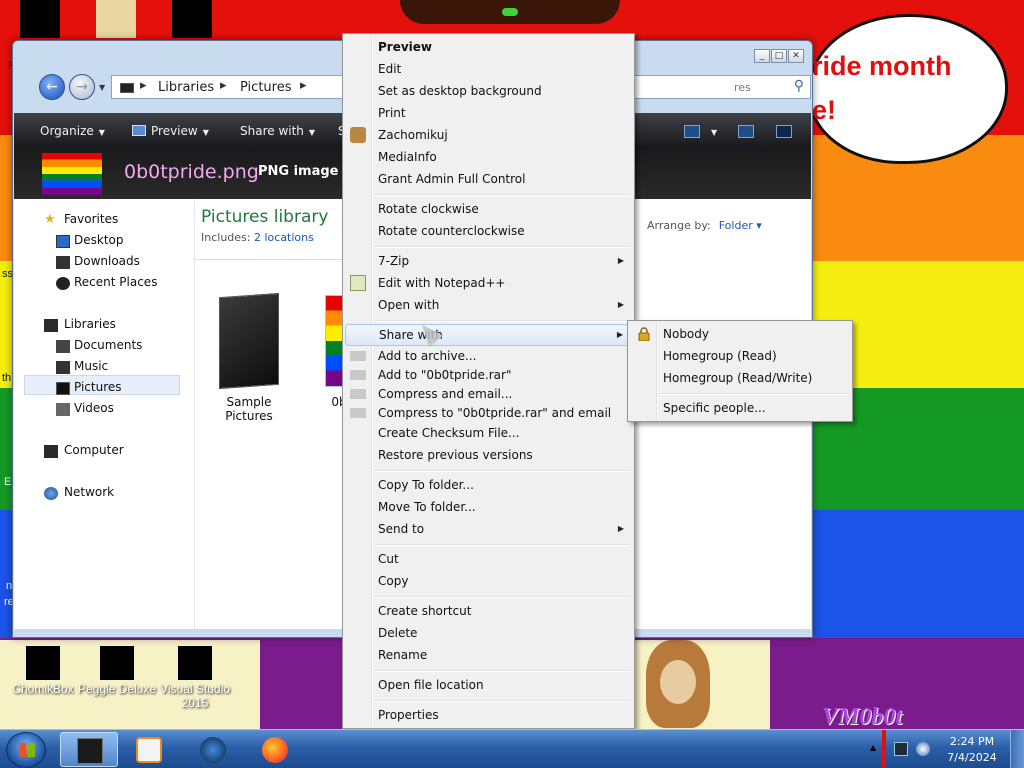 Image resolution: width=1024 pixels, height=768 pixels. What do you see at coordinates (972, 750) in the screenshot?
I see `clock: 2:24 PM 7/4/2024` at bounding box center [972, 750].